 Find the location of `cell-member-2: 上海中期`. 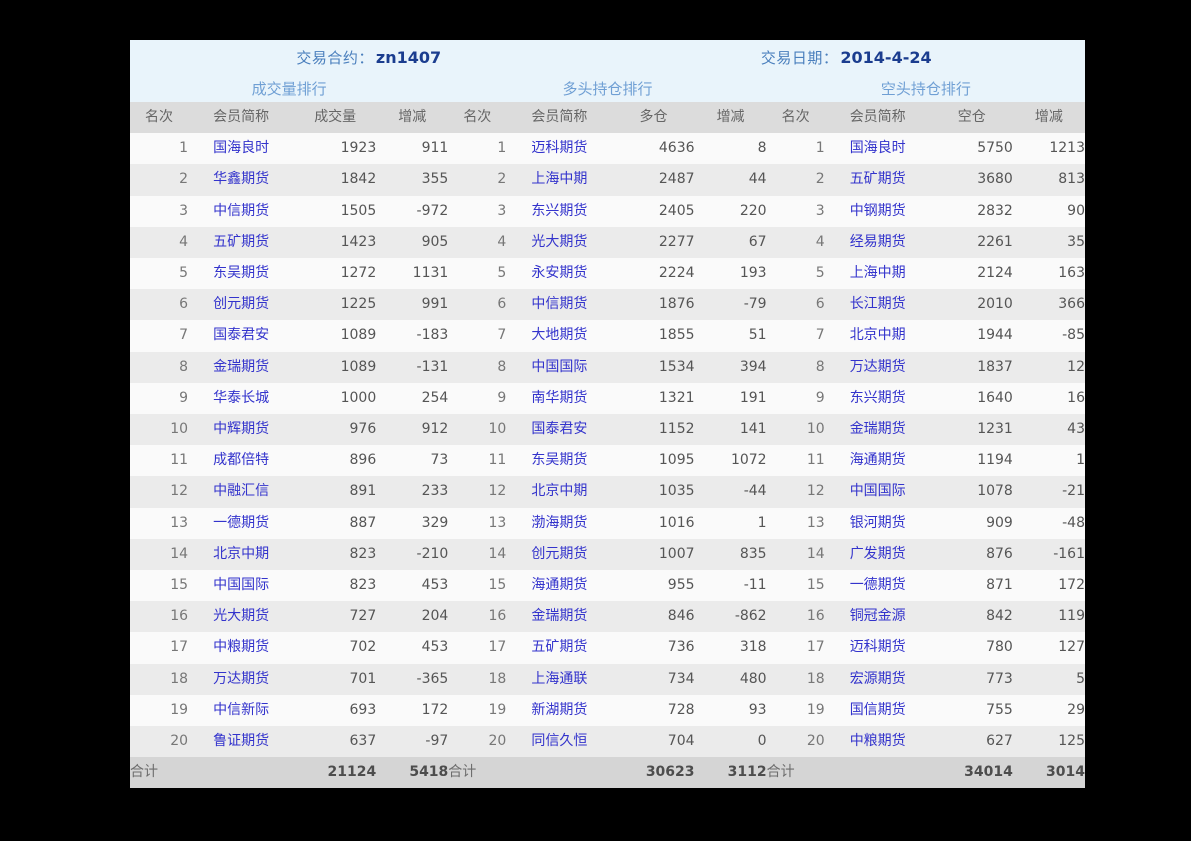

cell-member-2: 上海中期 is located at coordinates (559, 179).